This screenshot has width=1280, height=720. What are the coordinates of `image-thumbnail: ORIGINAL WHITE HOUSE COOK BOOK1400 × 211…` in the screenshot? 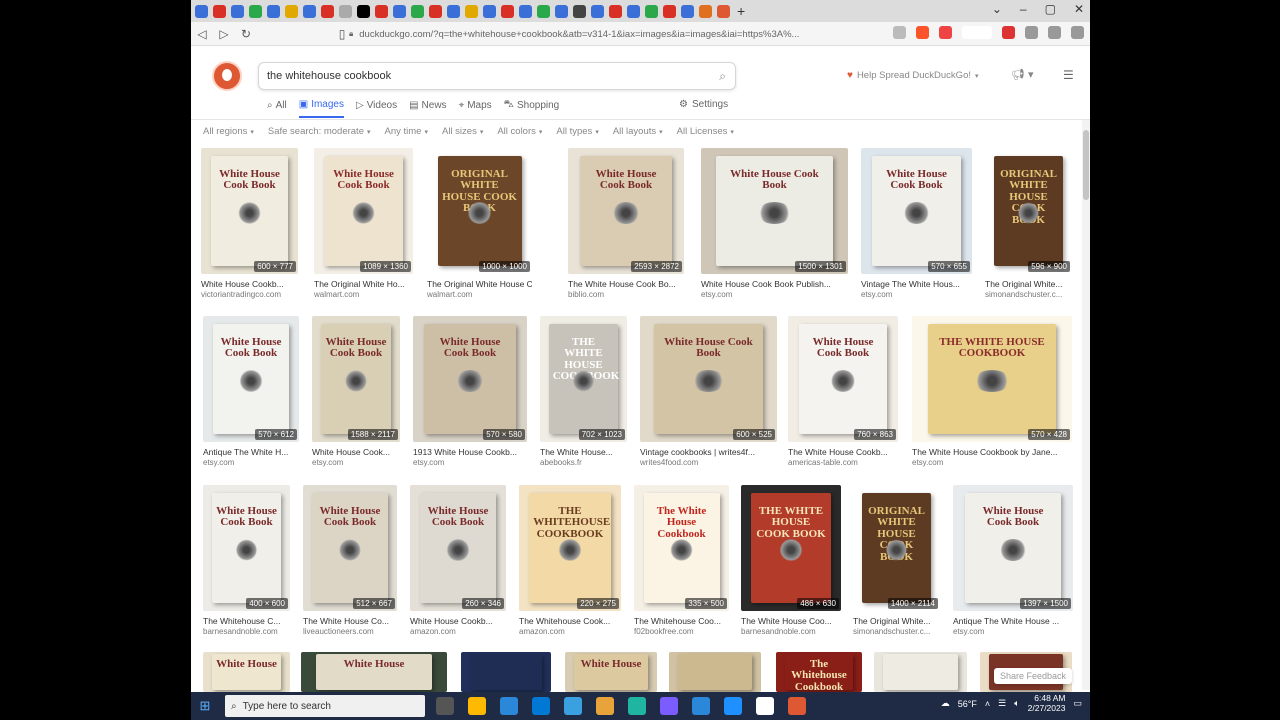 It's located at (896, 548).